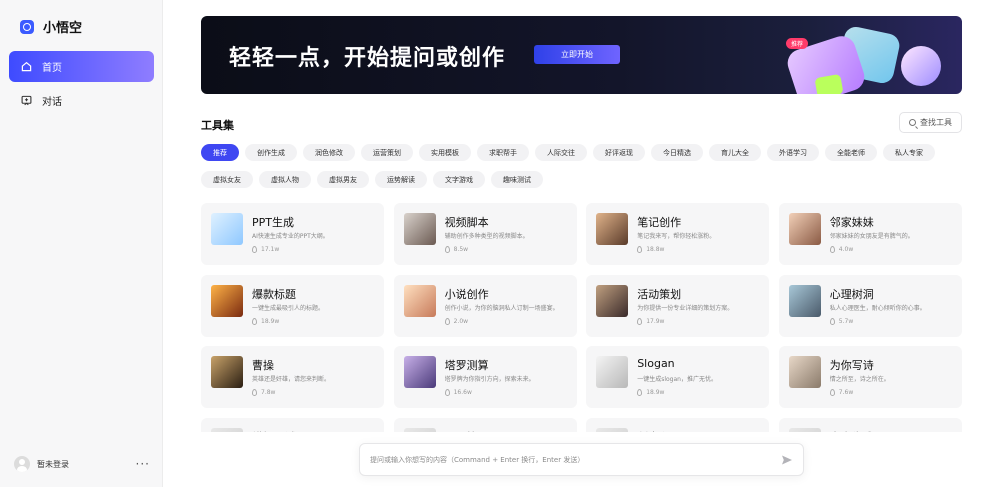  I want to click on tool-card: PPT生成 AI快速生成专业的PPT大纲。 17.1w, so click(292, 234).